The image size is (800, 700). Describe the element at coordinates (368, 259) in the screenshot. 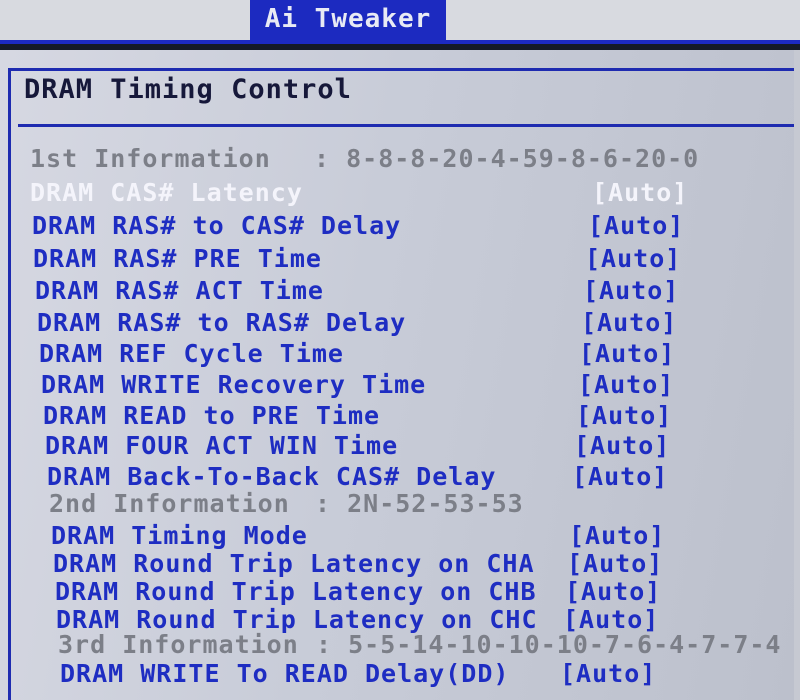

I see `setting-ras-pre-time: DRAM RAS# PRE Time [Auto]` at that location.